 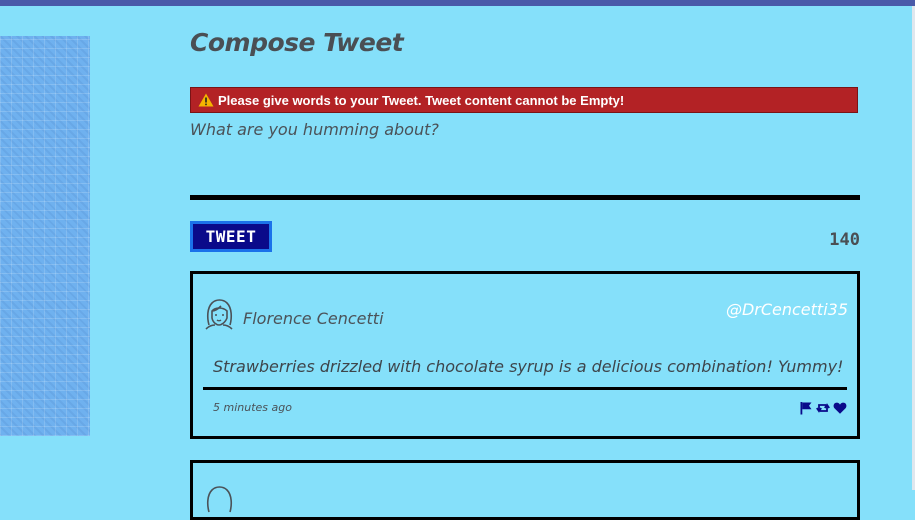 I want to click on warning-icon, so click(x=206, y=100).